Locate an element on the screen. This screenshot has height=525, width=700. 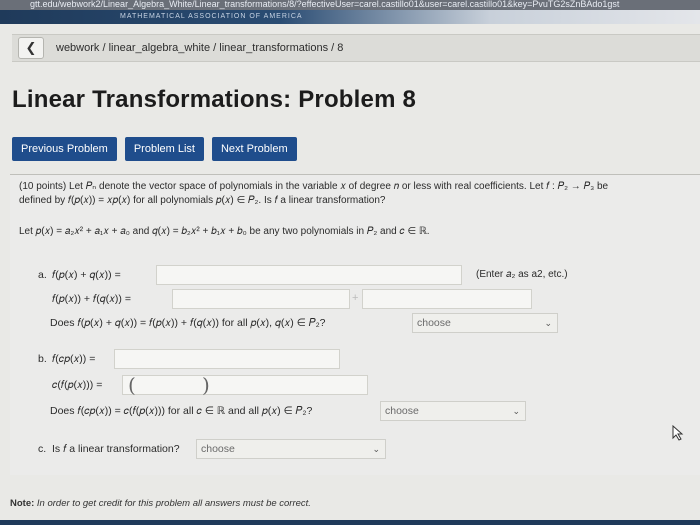
back-button: ❮ is located at coordinates (31, 48).